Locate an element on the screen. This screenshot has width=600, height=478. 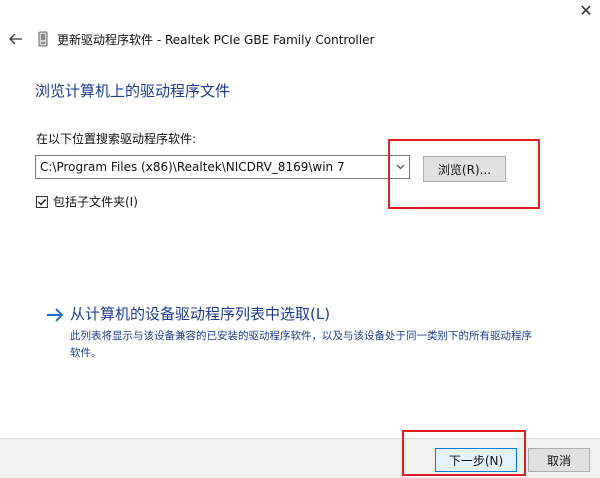
checkbox-box is located at coordinates (42, 201).